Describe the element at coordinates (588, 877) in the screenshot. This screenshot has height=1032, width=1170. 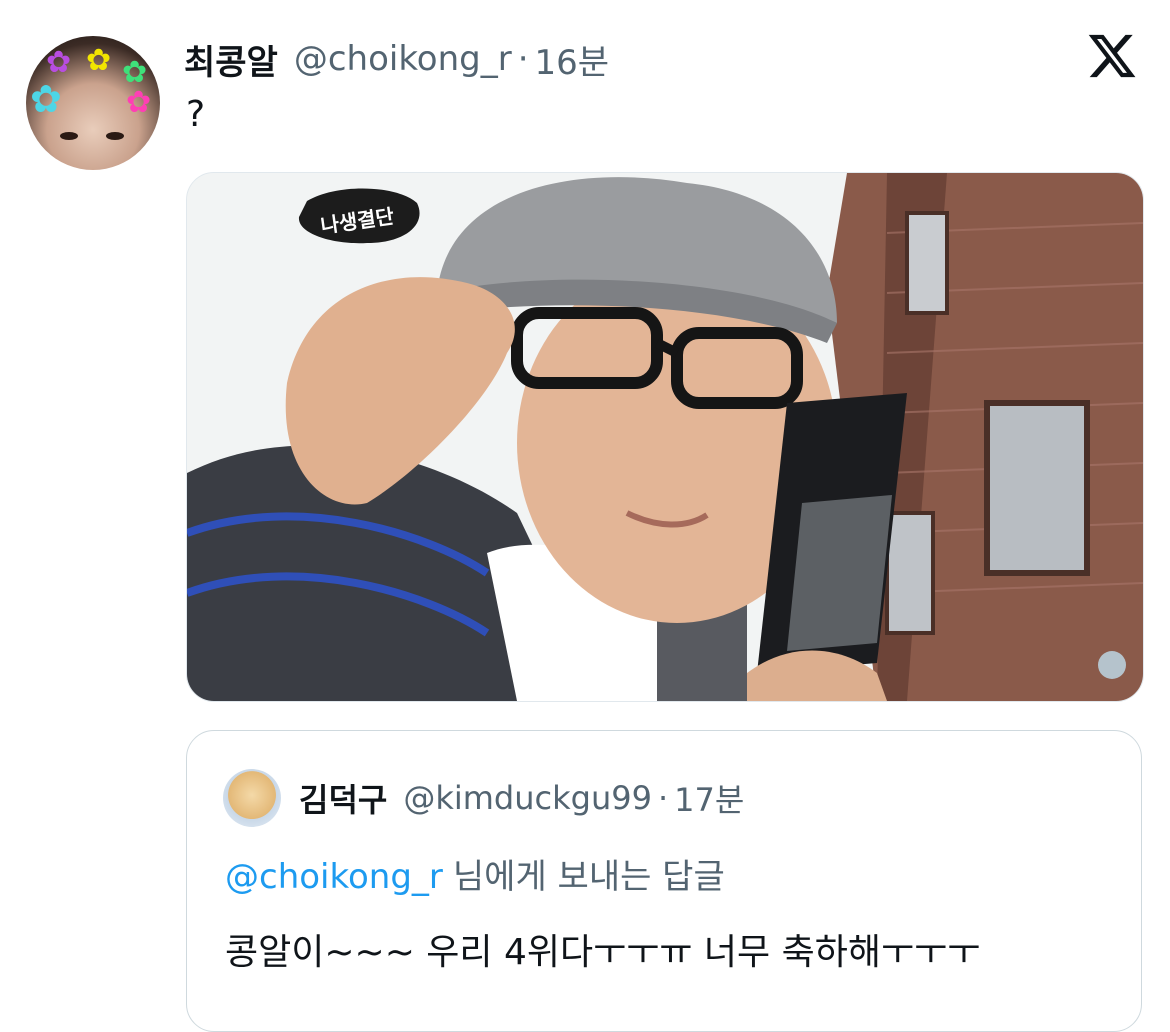
I see `reply-to-suffix: 님에게 보내는 답글` at that location.